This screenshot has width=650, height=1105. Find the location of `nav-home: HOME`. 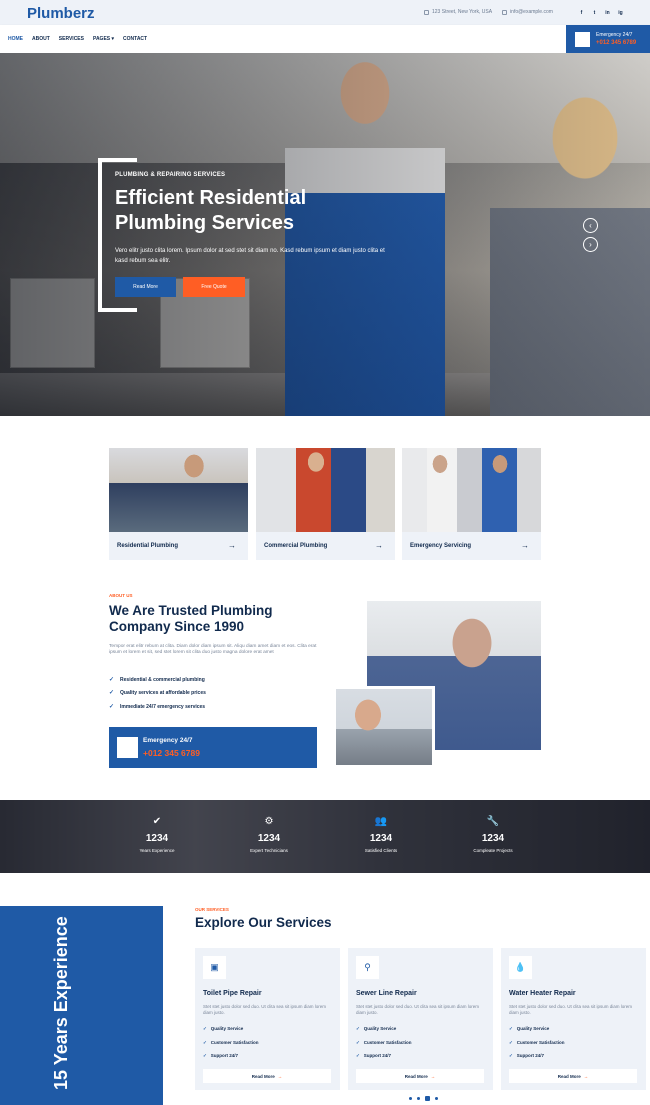

nav-home: HOME is located at coordinates (15, 39).